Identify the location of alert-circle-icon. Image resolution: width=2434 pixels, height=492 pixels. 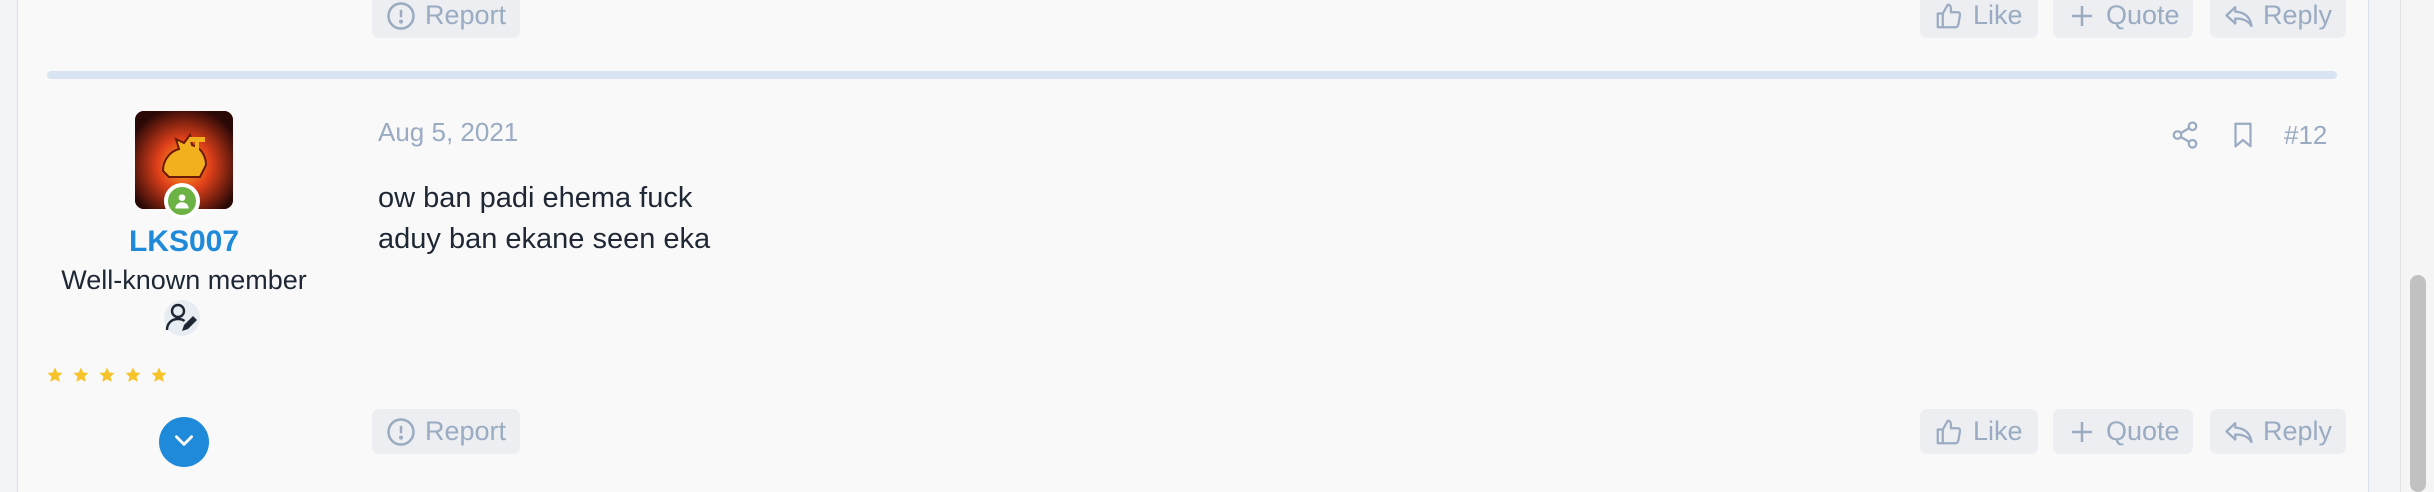
(401, 432).